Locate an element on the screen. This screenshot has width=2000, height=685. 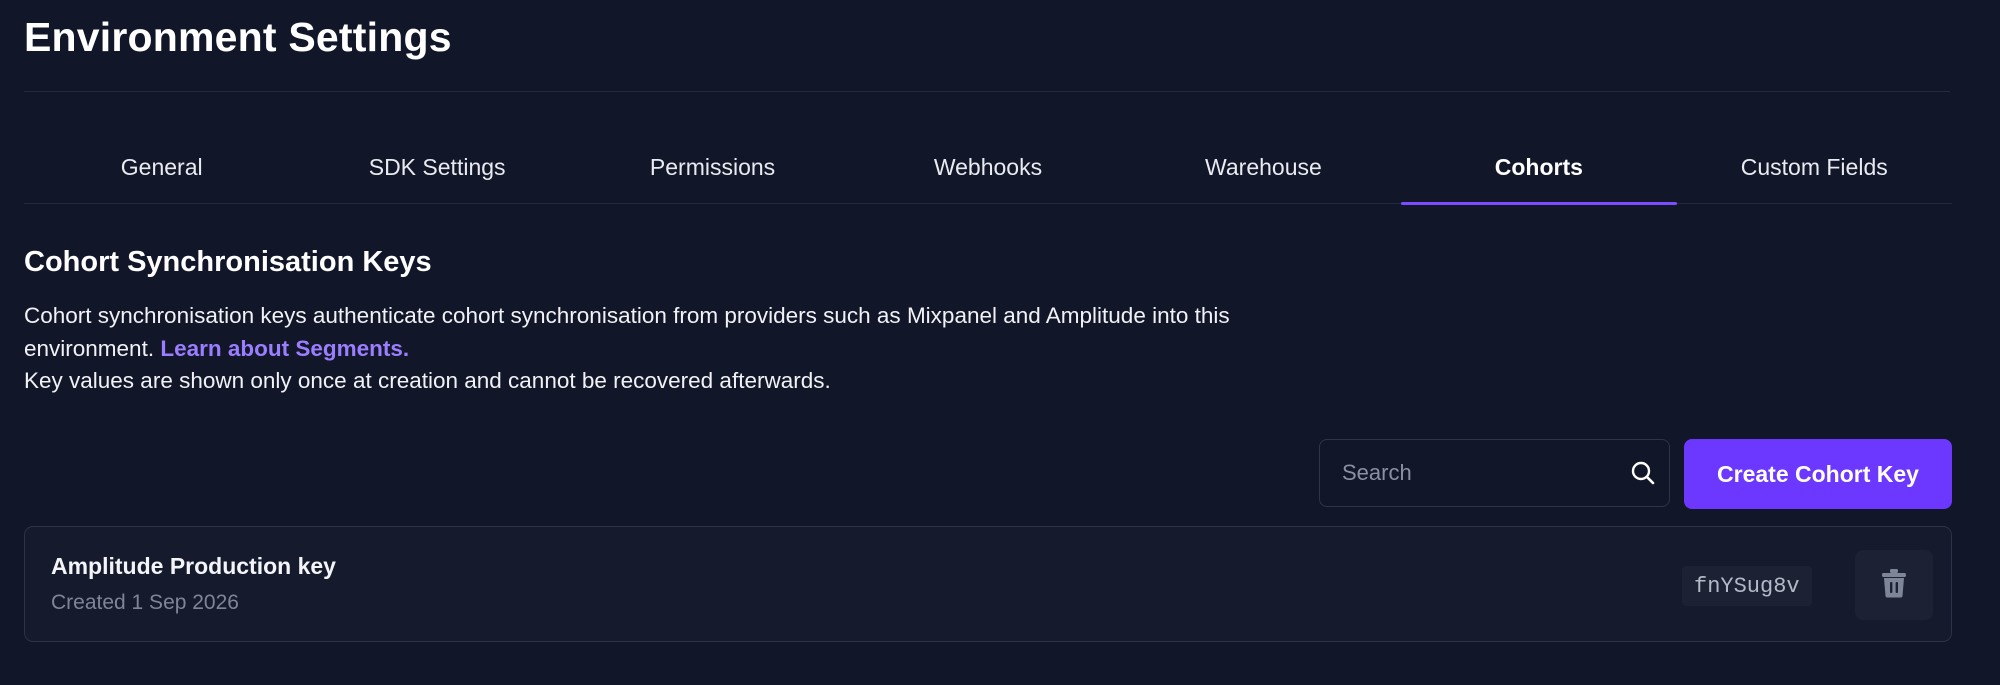
tab-label: Custom Fields is located at coordinates (1814, 167).